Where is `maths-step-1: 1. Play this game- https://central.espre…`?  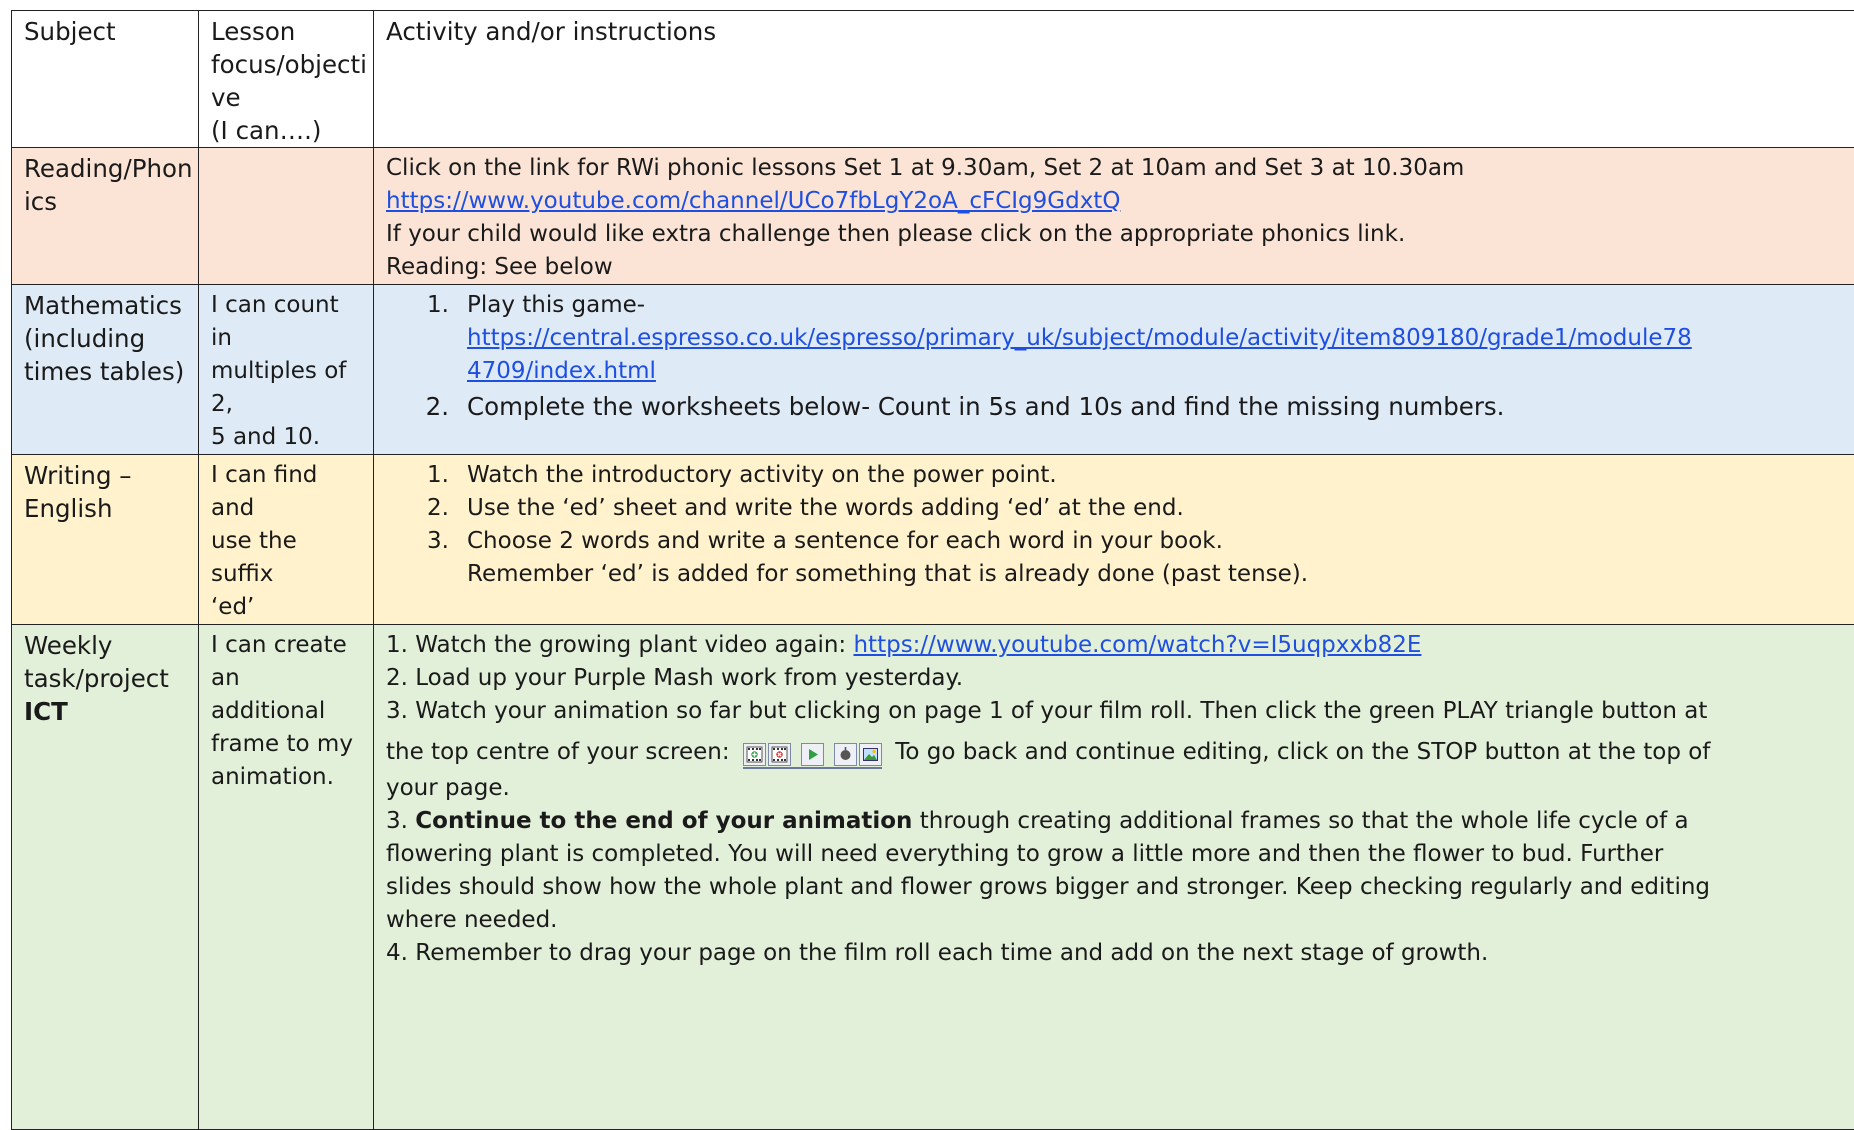 maths-step-1: 1. Play this game- https://central.espre… is located at coordinates (1120, 338).